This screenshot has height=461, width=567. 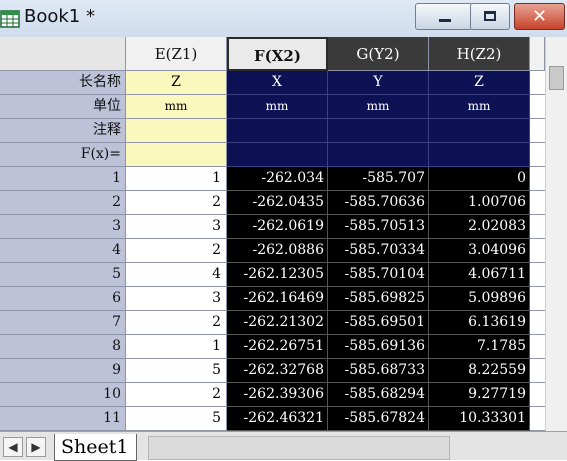 What do you see at coordinates (479, 155) in the screenshot?
I see `cell-h-formula` at bounding box center [479, 155].